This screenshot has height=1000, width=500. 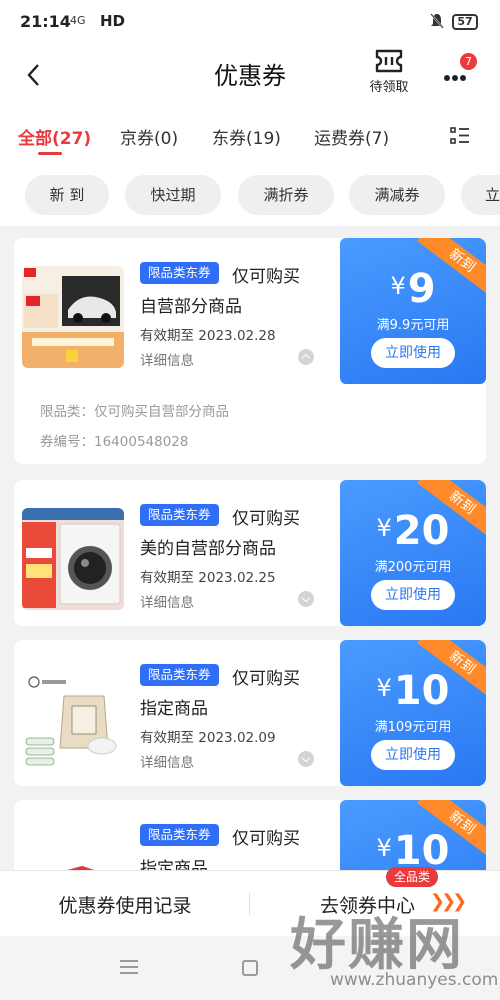 I want to click on mute-icon, so click(x=437, y=21).